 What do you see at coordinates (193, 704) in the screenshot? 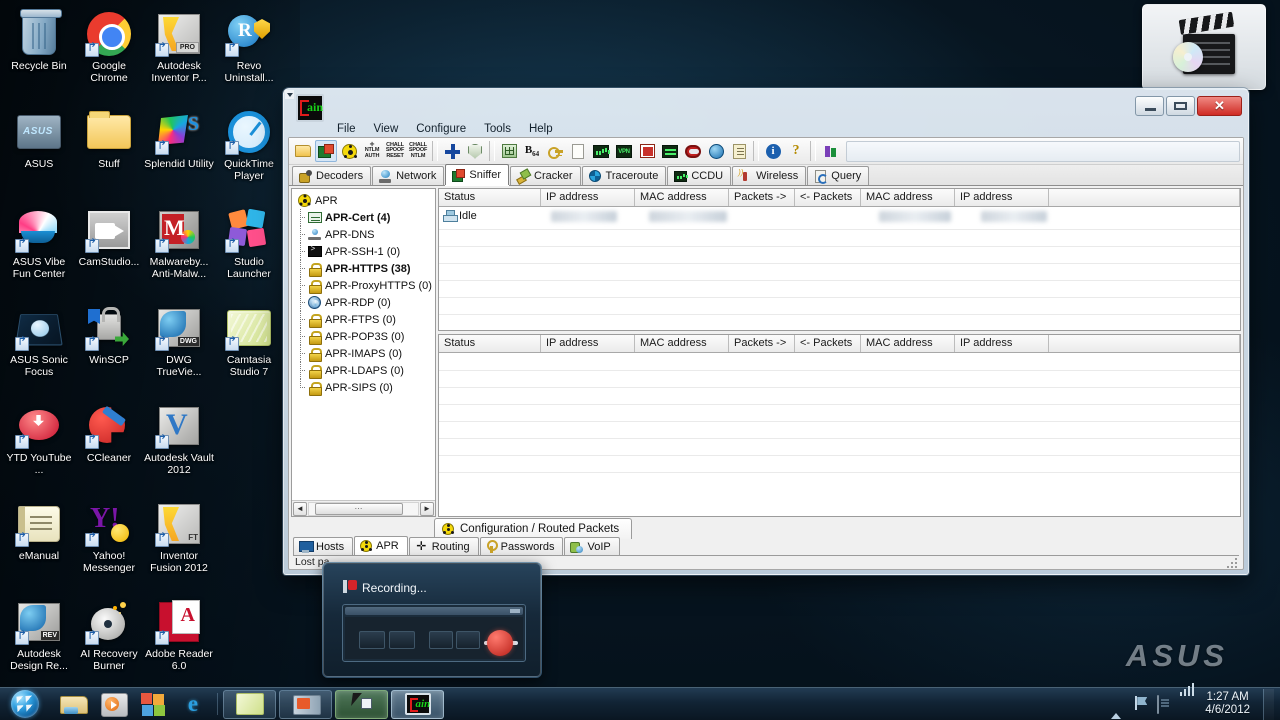
I see `quicklaunch-internet-explorer: e` at bounding box center [193, 704].